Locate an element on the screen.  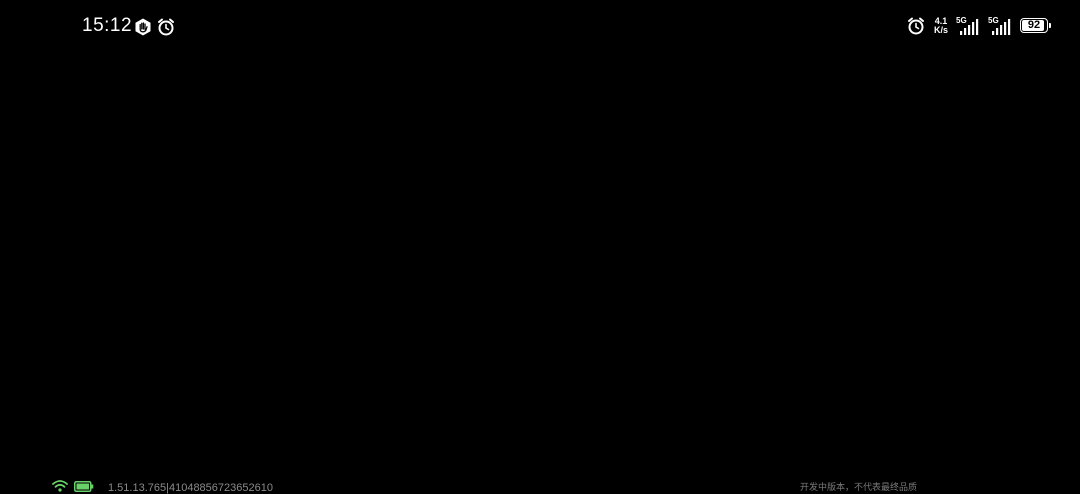
dev-version-disclaimer: 开发中版本，不代表最终品质 is located at coordinates (859, 487).